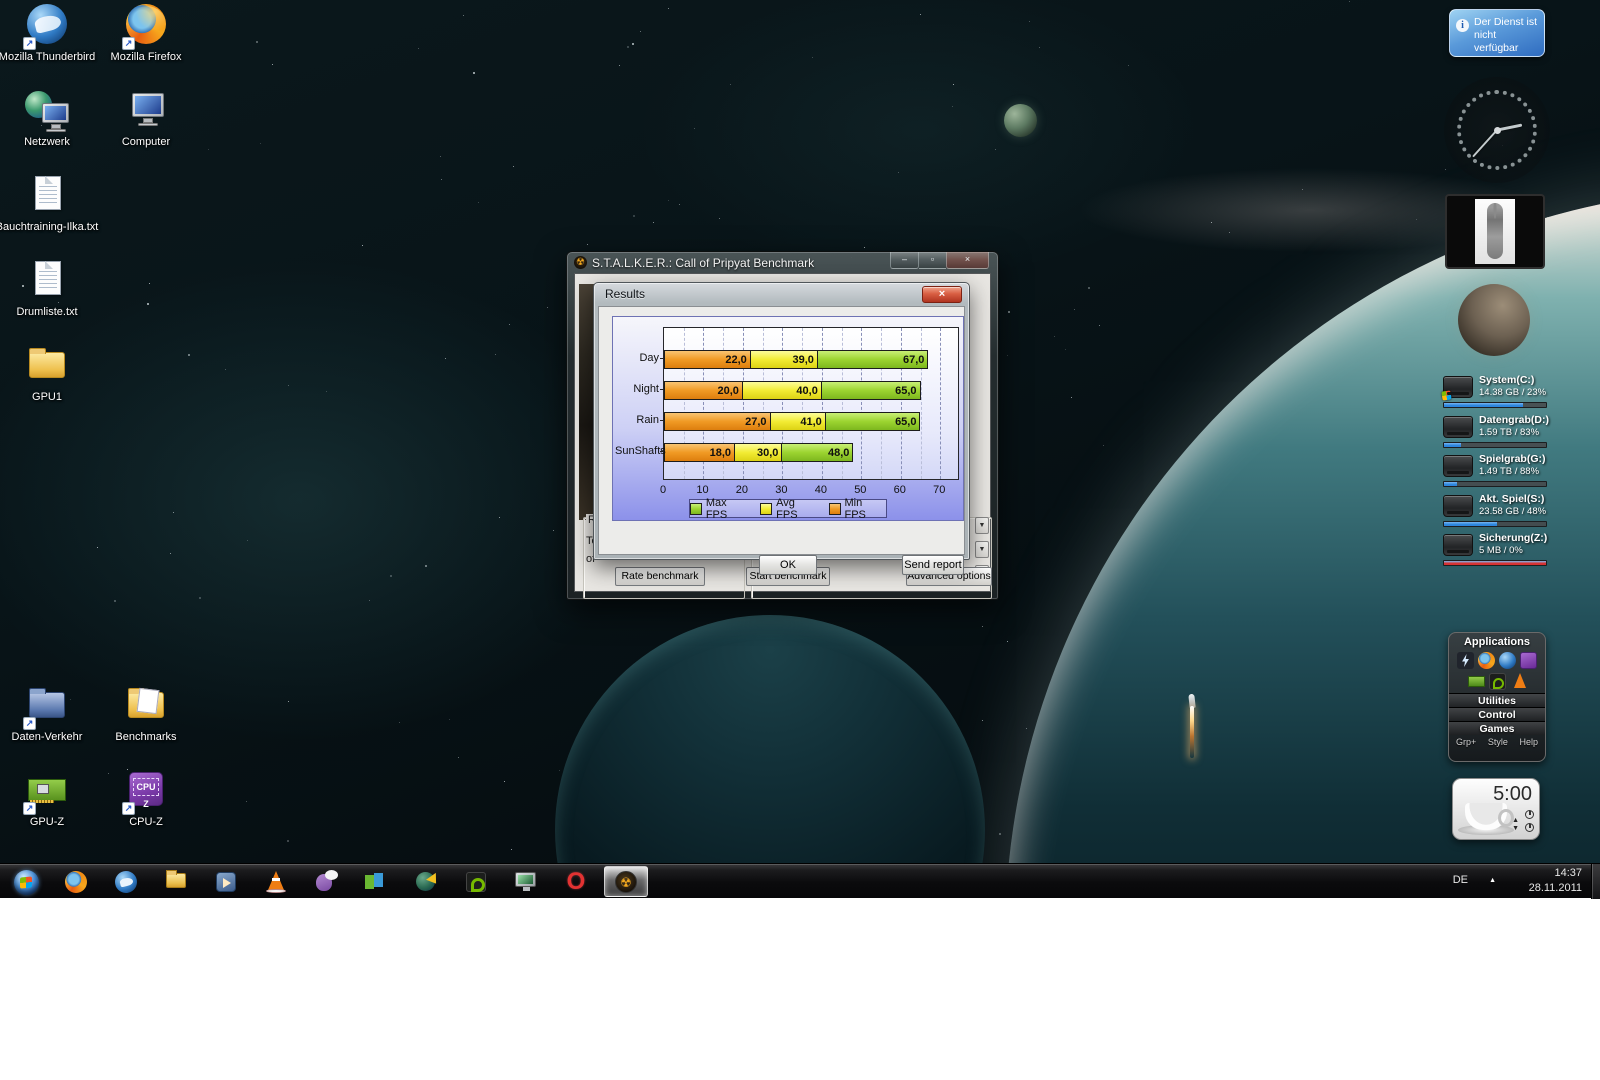  I want to click on results-titlebar: Results ×, so click(781, 294).